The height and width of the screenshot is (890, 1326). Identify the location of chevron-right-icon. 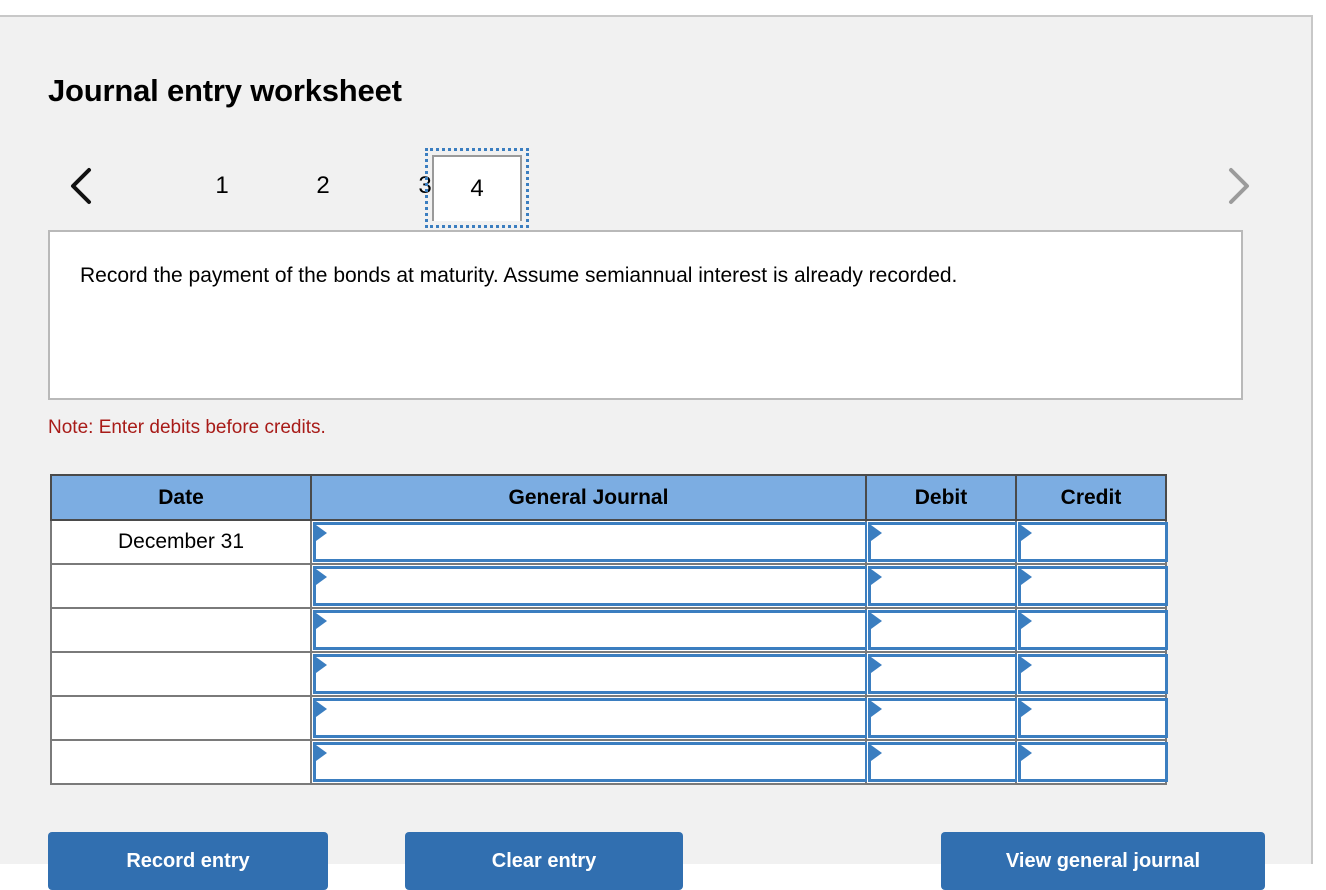
(1238, 186).